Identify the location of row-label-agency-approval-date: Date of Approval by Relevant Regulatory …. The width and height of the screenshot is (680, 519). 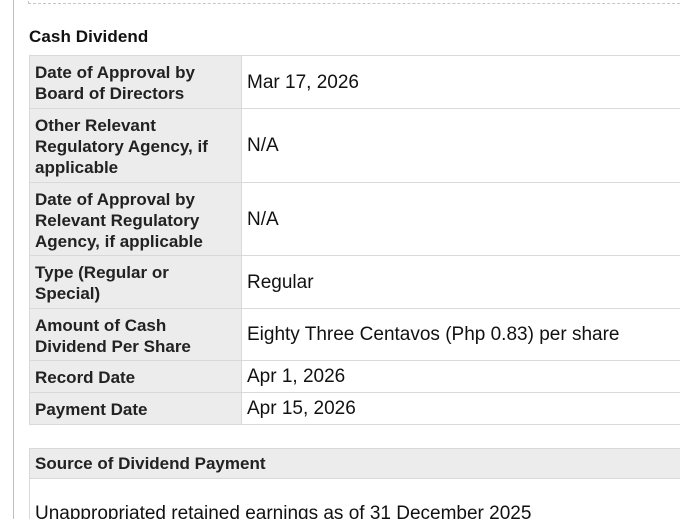
(135, 219).